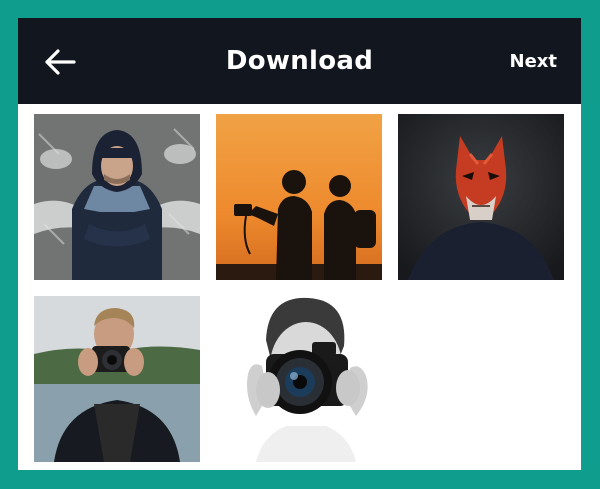  What do you see at coordinates (117, 379) in the screenshot?
I see `photo-thumbnail-camera-lake` at bounding box center [117, 379].